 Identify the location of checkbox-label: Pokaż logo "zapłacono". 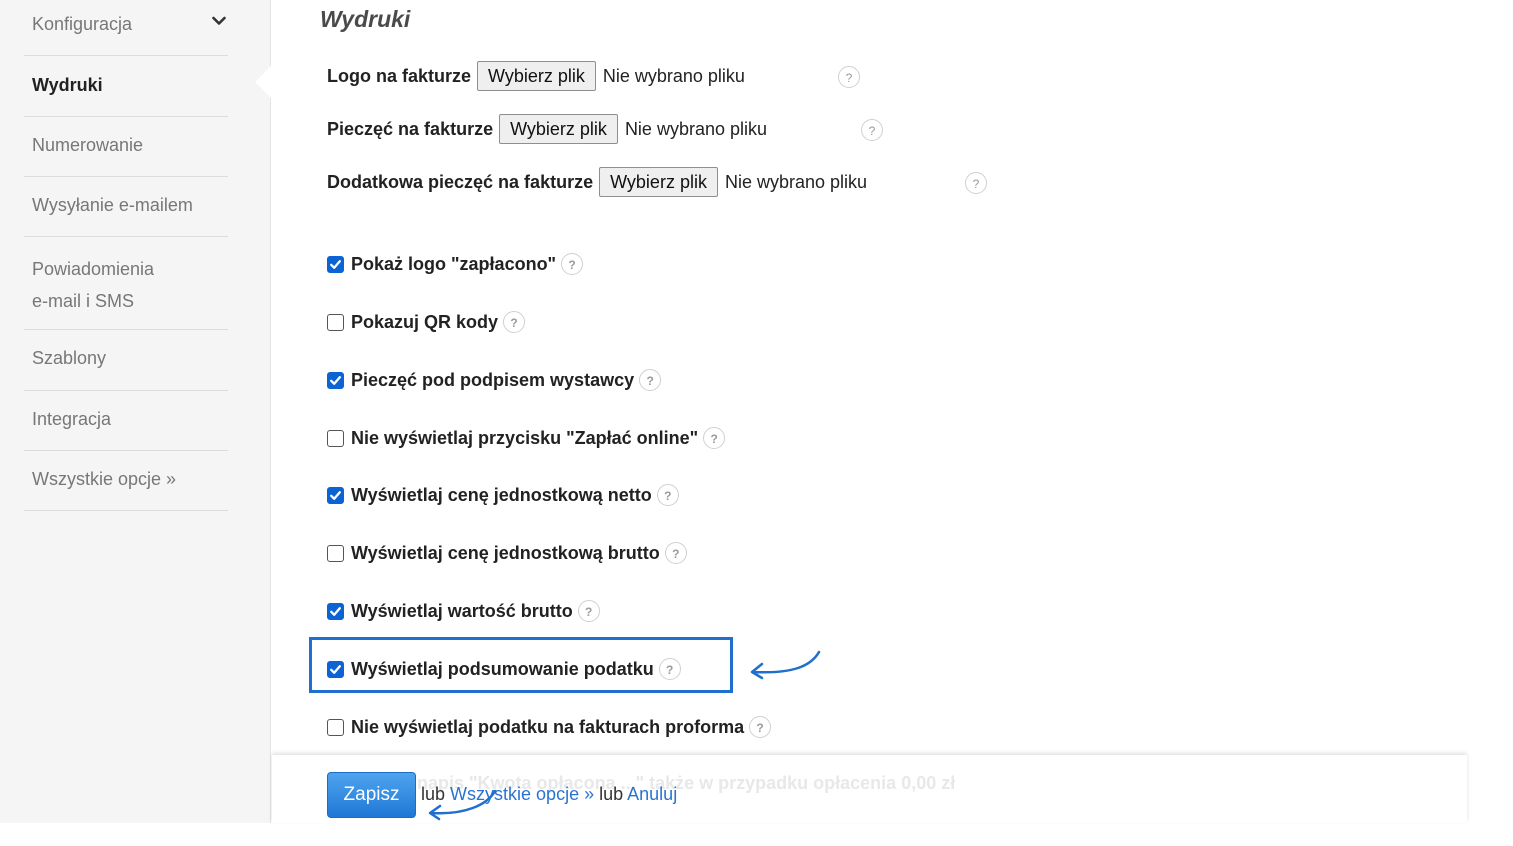
(454, 263).